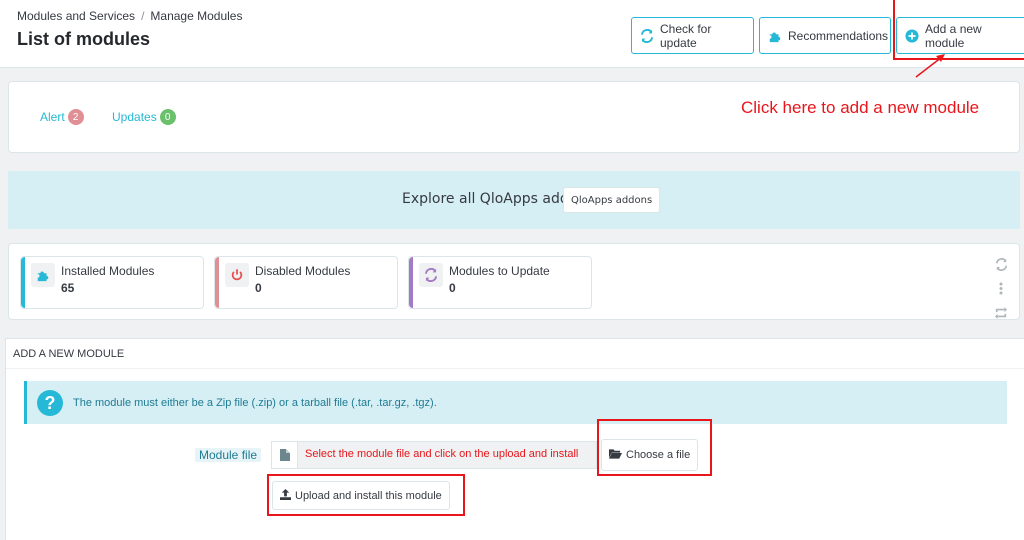 The image size is (1024, 540). I want to click on breadcrumb-item-manage-modules: Manage Modules, so click(196, 16).